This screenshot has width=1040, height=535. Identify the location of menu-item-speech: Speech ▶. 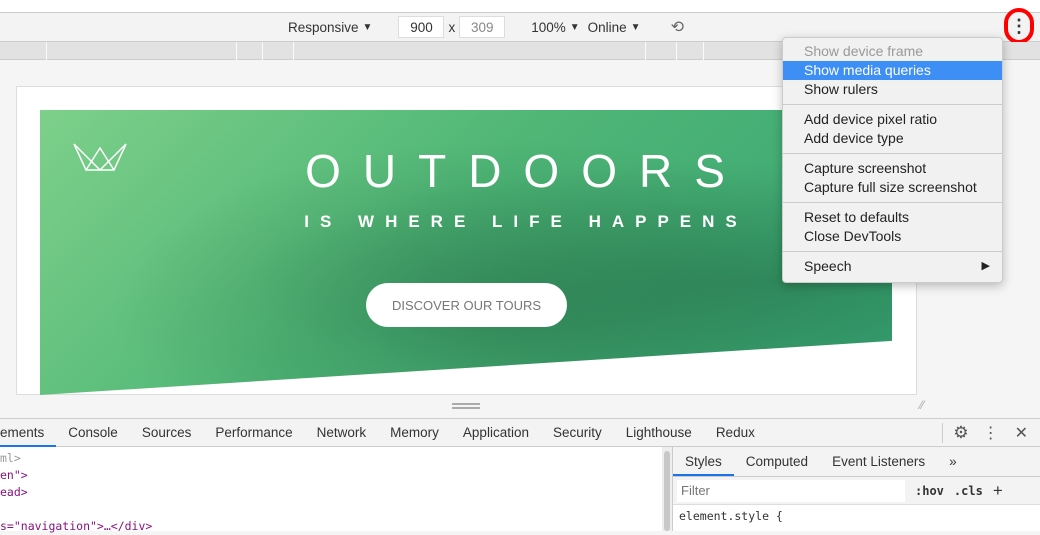
(892, 266).